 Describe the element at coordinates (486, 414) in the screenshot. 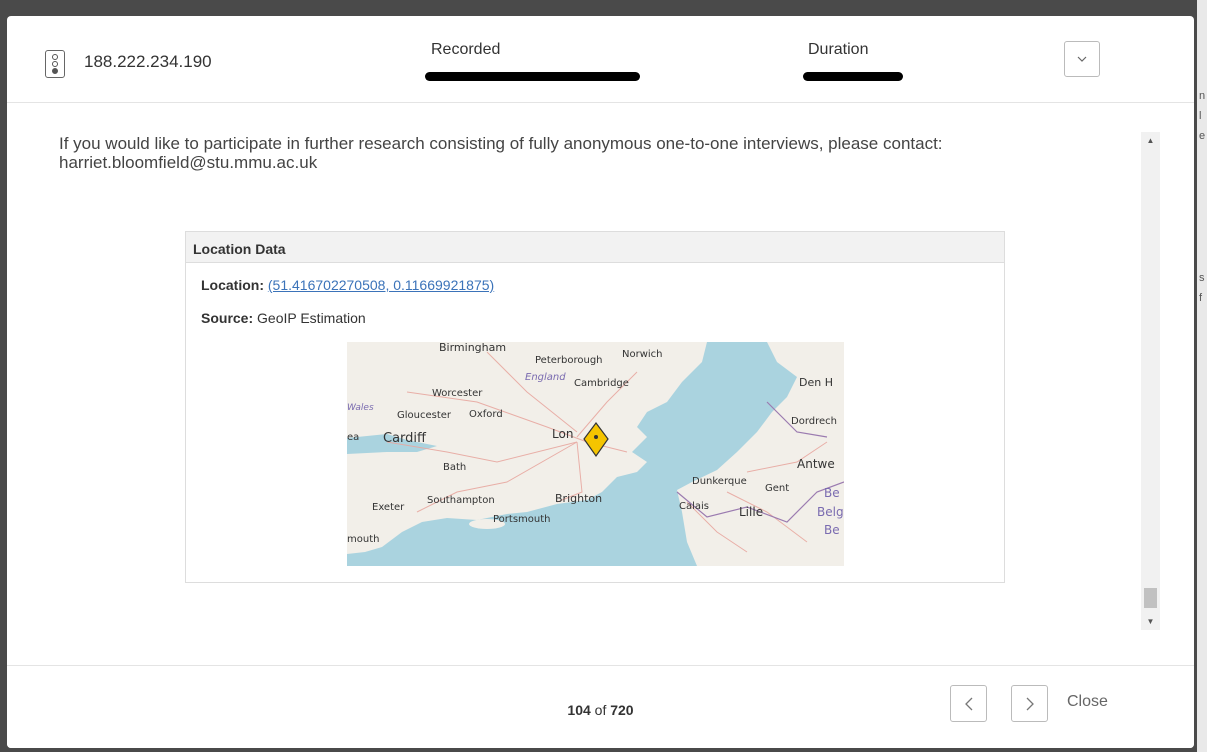

I see `map-label: Oxford` at that location.